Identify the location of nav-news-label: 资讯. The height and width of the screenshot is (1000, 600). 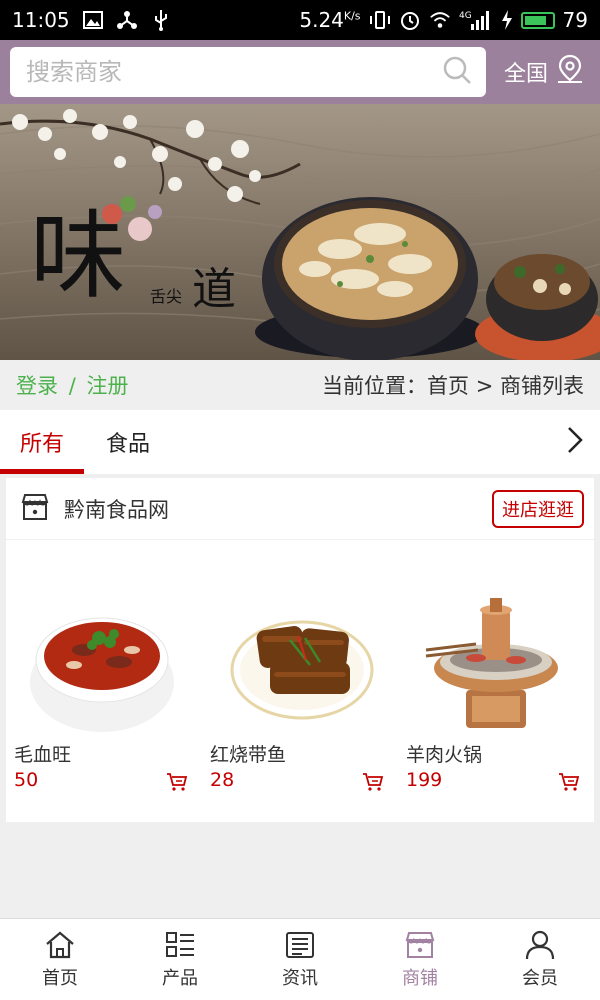
(300, 978).